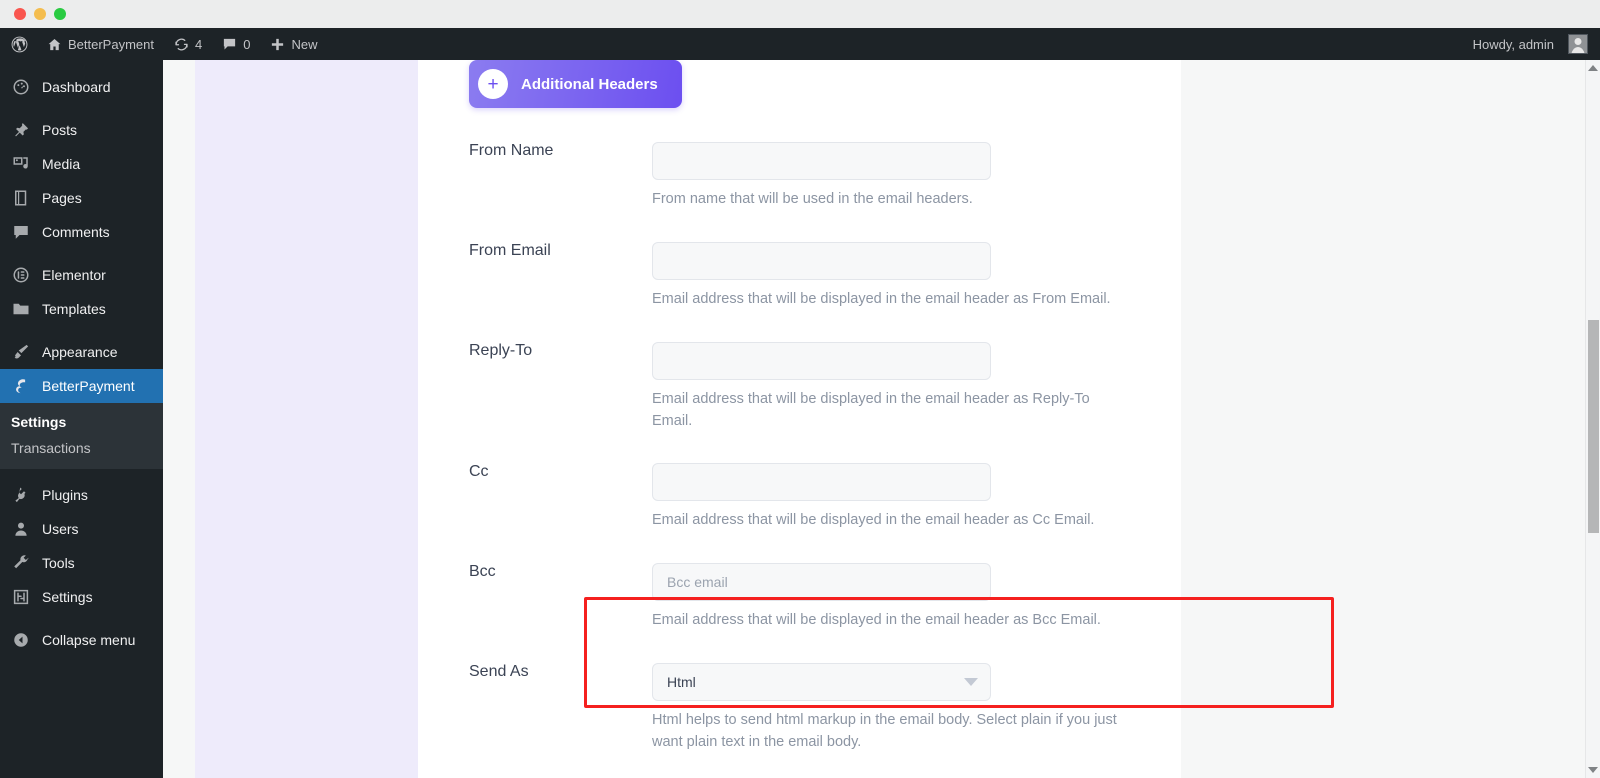  What do you see at coordinates (181, 44) in the screenshot?
I see `updates-icon` at bounding box center [181, 44].